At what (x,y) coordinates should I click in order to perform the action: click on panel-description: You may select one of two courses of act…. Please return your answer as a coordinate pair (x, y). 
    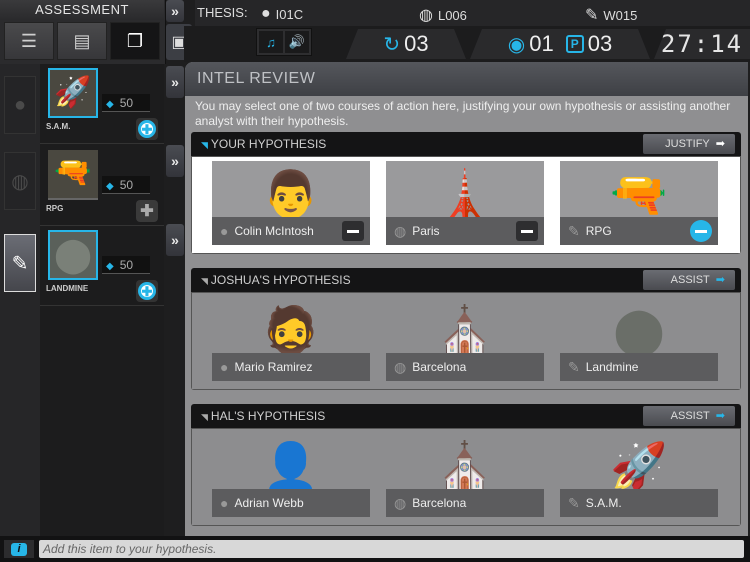
    Looking at the image, I should click on (463, 113).